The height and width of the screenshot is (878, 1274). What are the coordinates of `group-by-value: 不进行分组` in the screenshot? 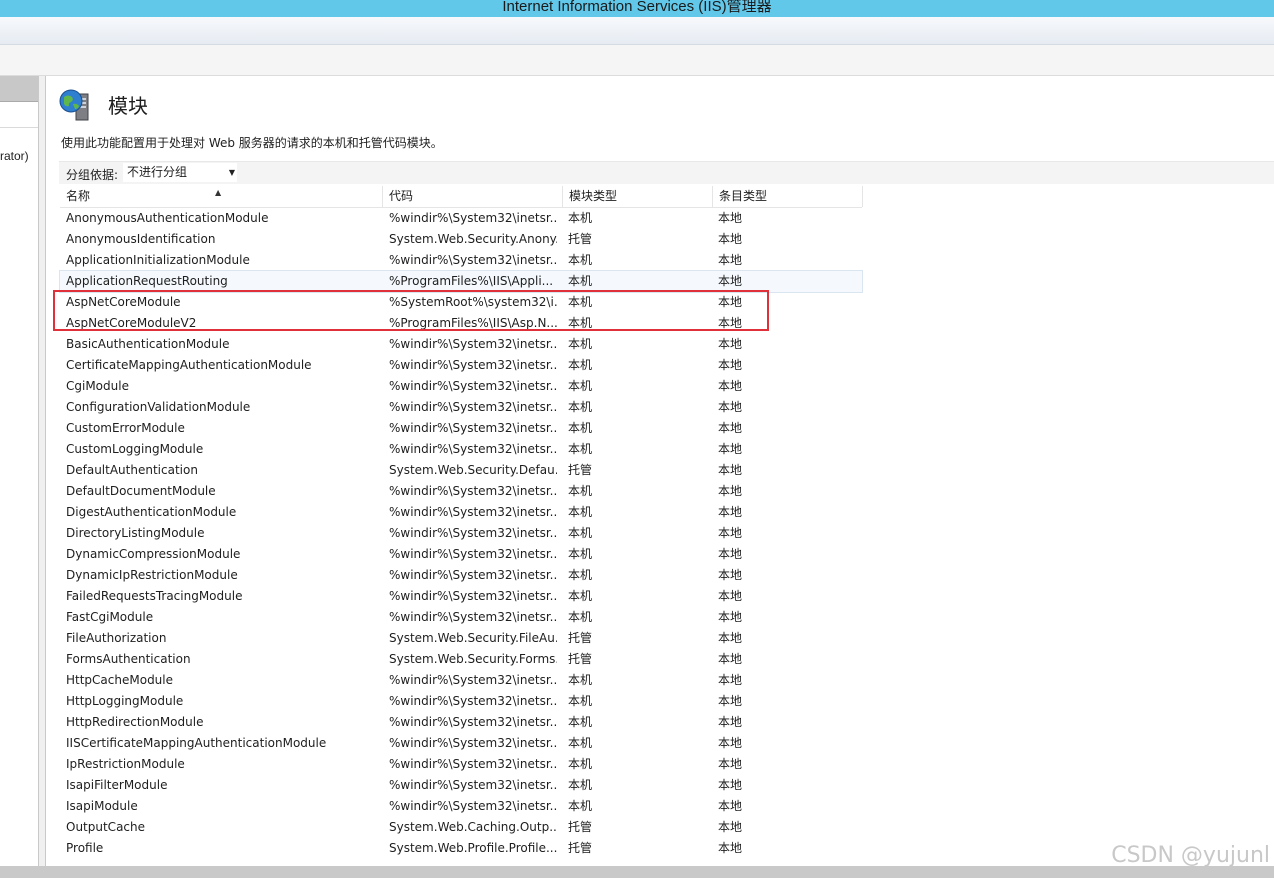 It's located at (157, 172).